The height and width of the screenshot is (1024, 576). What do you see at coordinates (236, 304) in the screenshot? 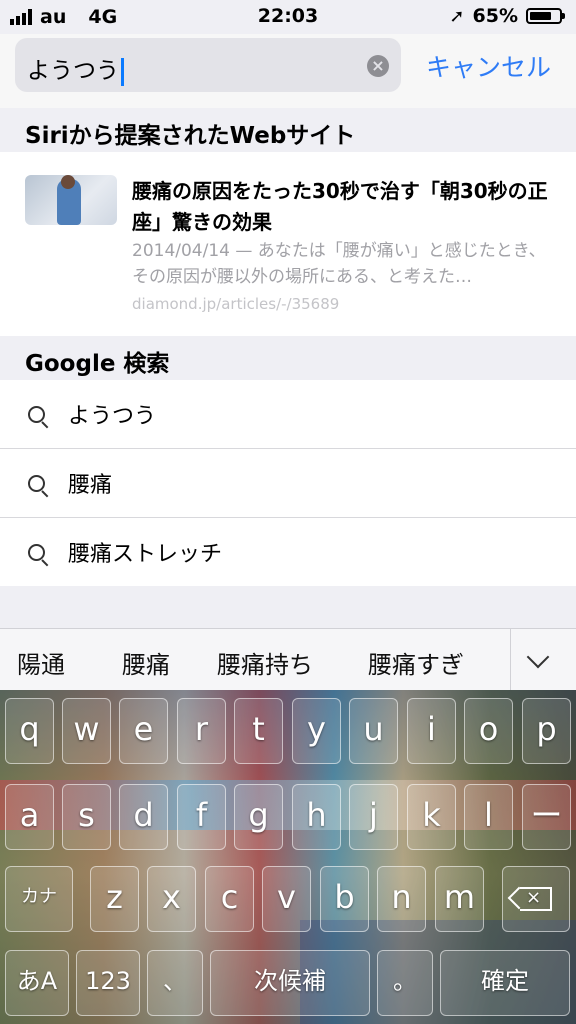
I see `result-url: diamond.jp/articles/-/35689` at bounding box center [236, 304].